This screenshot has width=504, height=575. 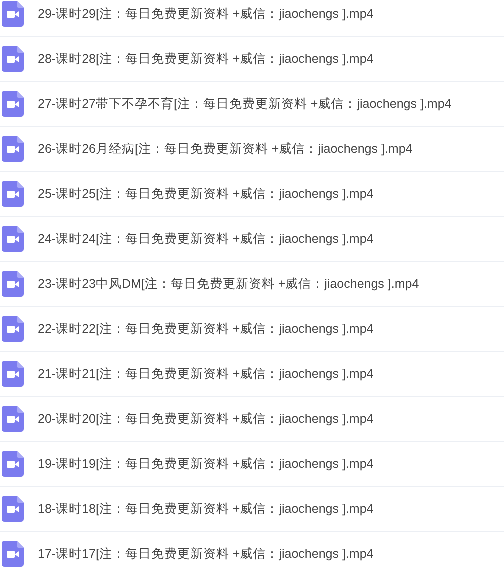 What do you see at coordinates (206, 14) in the screenshot?
I see `file-name: 29-课时29[注：每日免费更新资料 +威信：jiaochengs ].mp4` at bounding box center [206, 14].